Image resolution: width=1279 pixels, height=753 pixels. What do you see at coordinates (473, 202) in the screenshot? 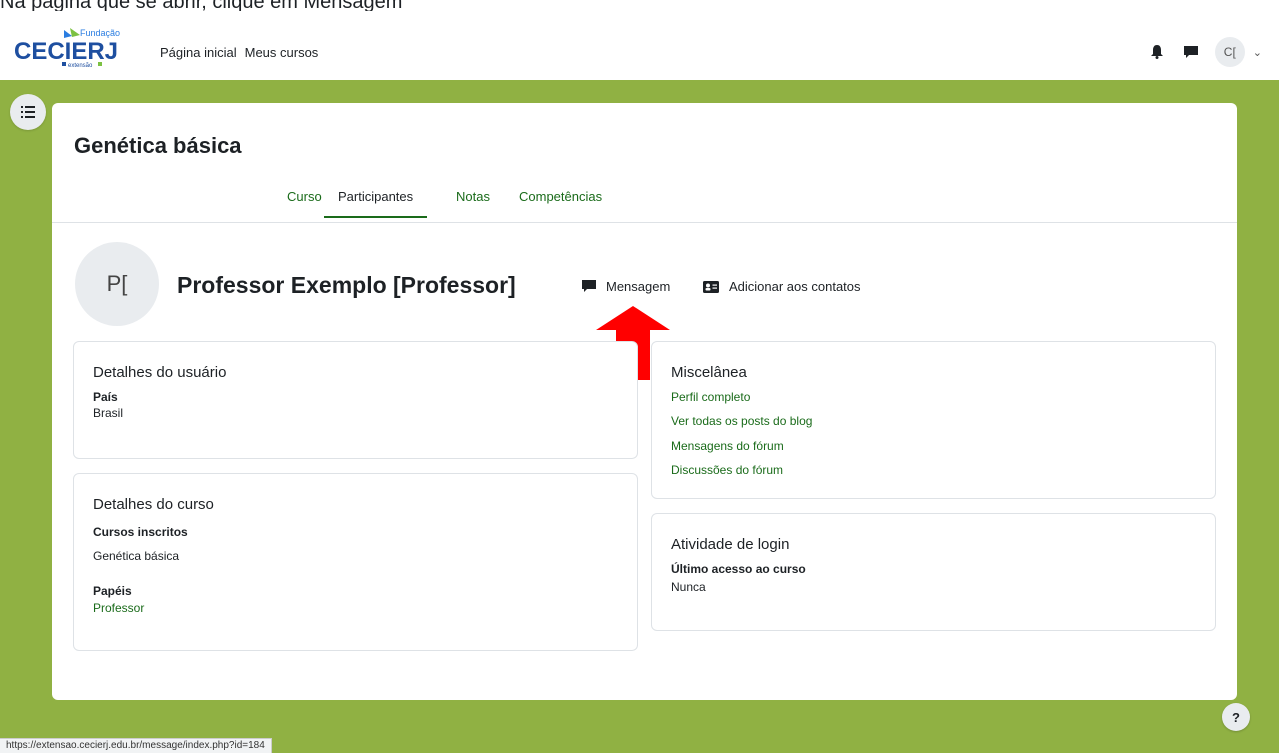
I see `tab-notas: Notas` at bounding box center [473, 202].